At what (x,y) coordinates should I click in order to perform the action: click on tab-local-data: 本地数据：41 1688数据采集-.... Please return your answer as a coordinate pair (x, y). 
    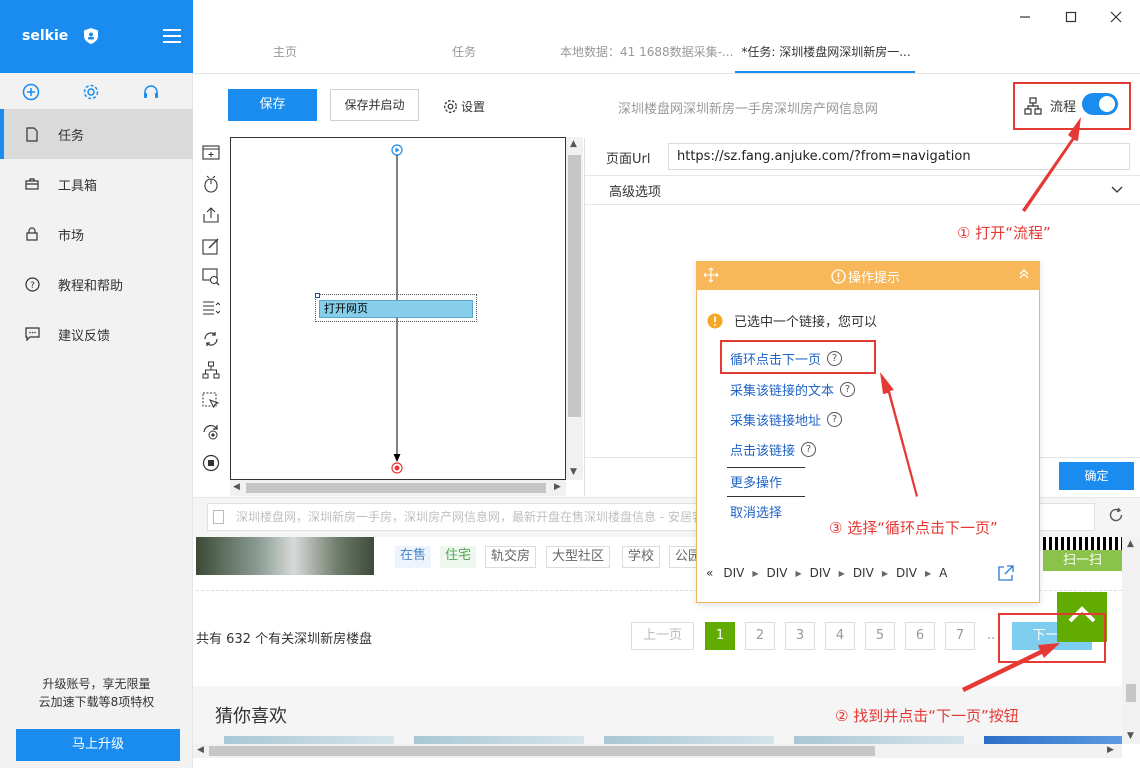
    Looking at the image, I should click on (646, 54).